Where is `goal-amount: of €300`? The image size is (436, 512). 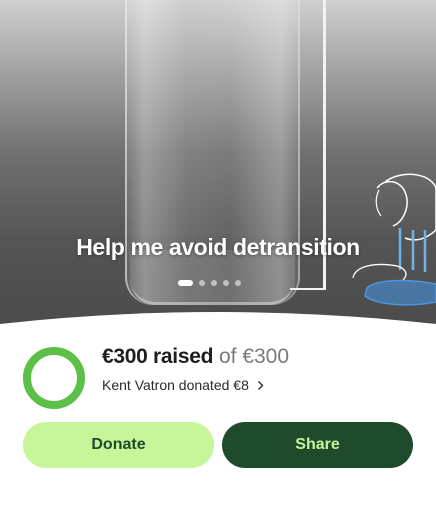
goal-amount: of €300 is located at coordinates (254, 356).